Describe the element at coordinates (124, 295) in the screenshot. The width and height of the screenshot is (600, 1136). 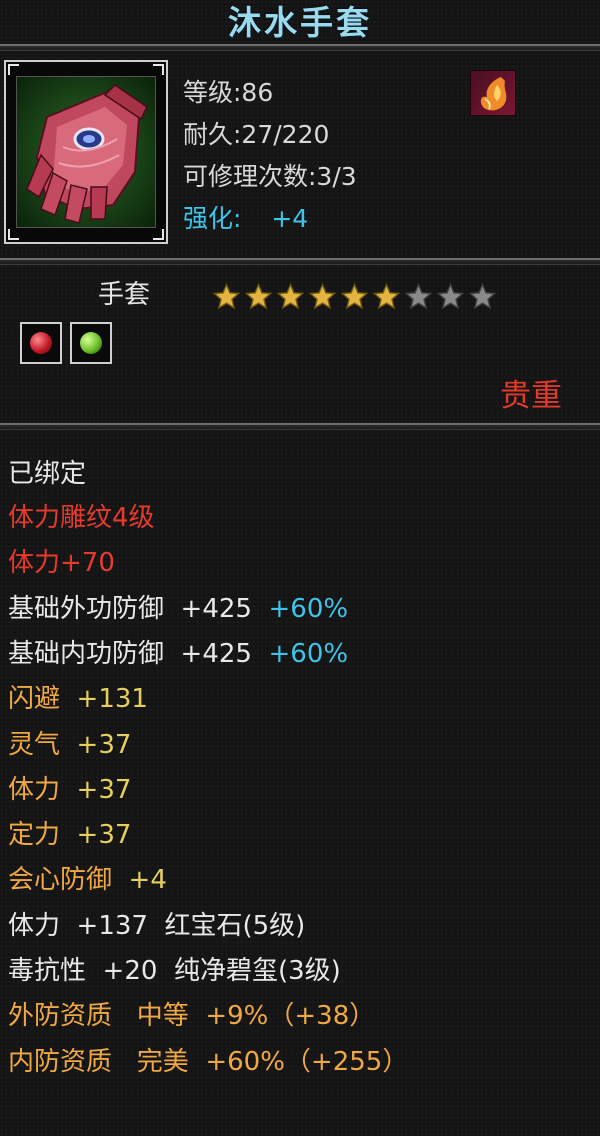
I see `item-slot-type: 手套` at that location.